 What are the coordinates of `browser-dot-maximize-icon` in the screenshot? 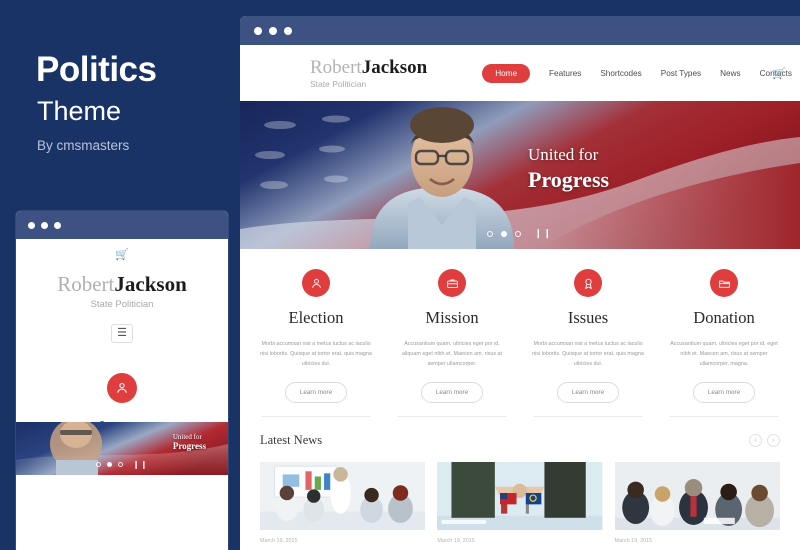 It's located at (288, 30).